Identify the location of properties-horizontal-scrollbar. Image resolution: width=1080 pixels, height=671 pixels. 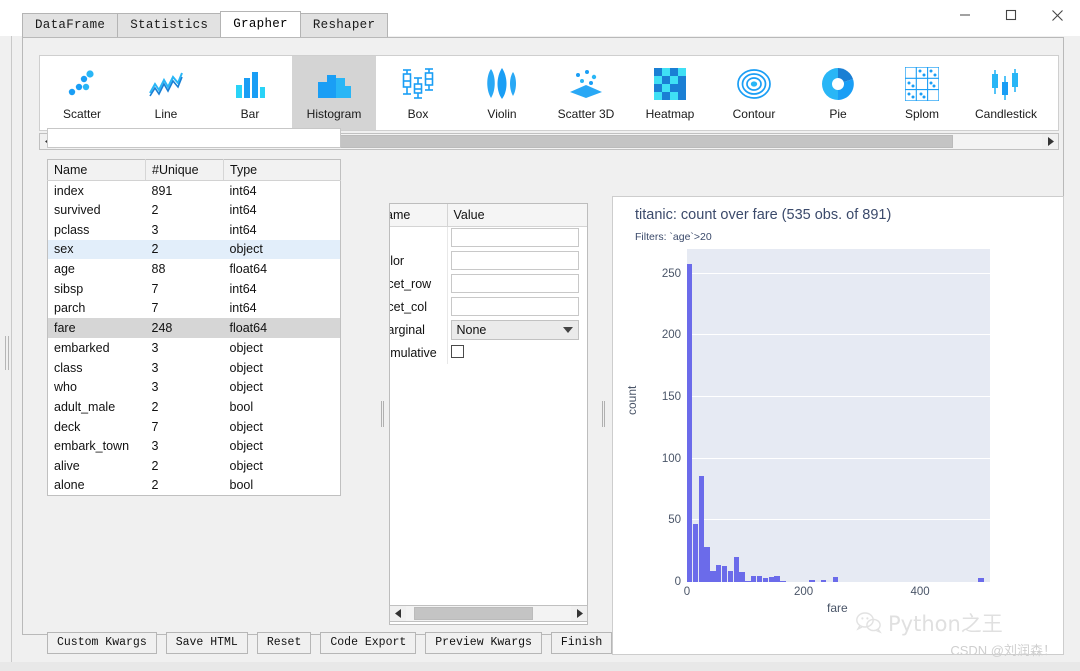
(488, 613).